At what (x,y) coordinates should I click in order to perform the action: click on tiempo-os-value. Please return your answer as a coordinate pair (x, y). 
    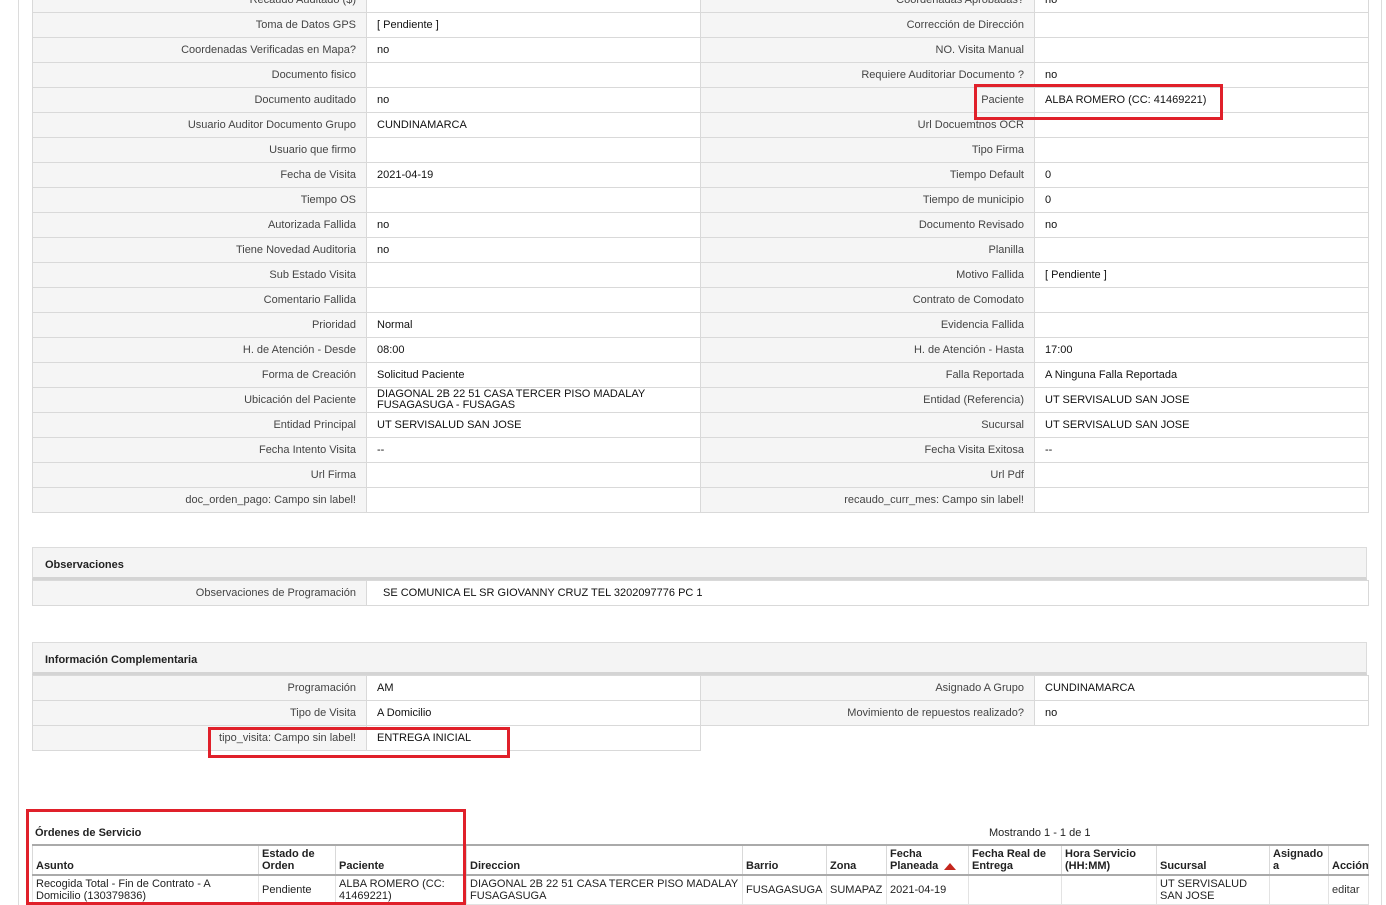
    Looking at the image, I should click on (533, 200).